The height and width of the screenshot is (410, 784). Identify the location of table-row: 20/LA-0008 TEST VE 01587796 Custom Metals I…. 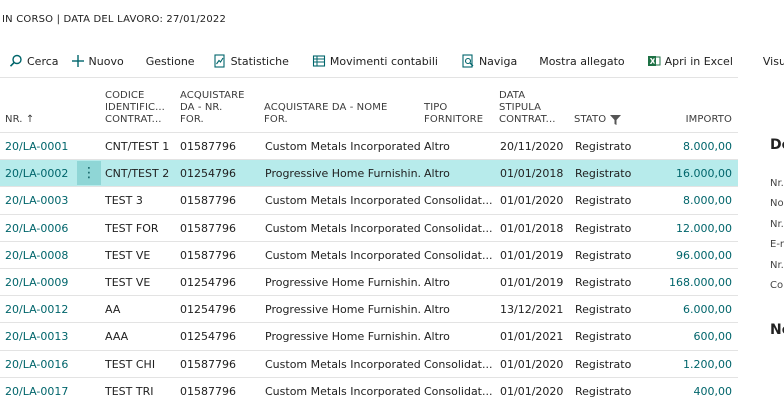
(369, 254).